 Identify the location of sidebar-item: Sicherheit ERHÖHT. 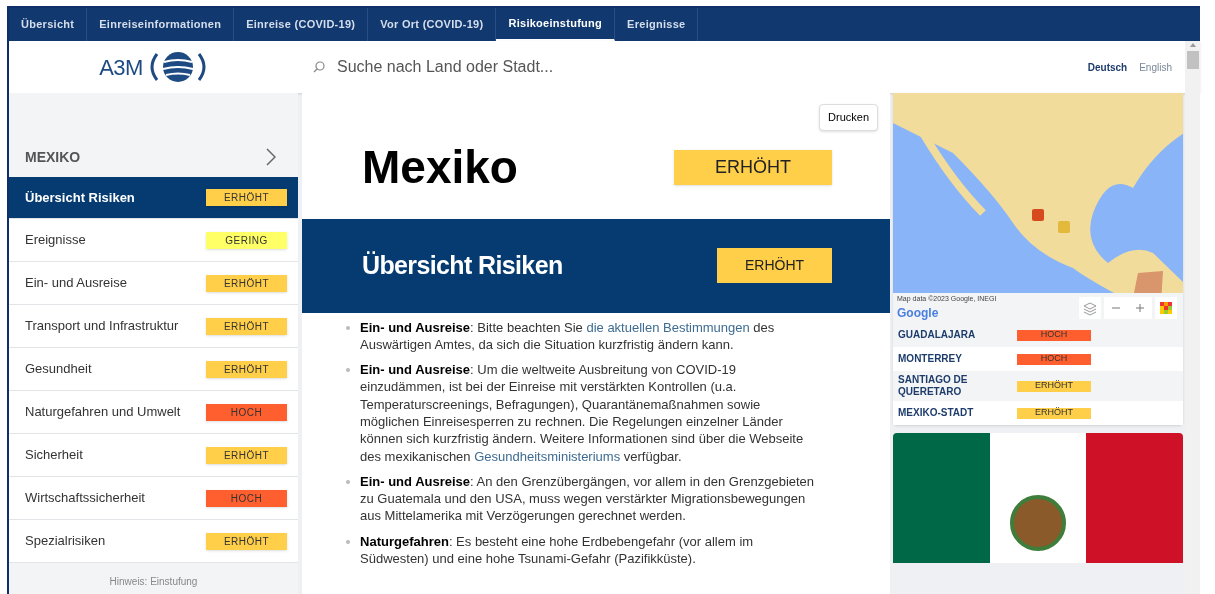
(153, 455).